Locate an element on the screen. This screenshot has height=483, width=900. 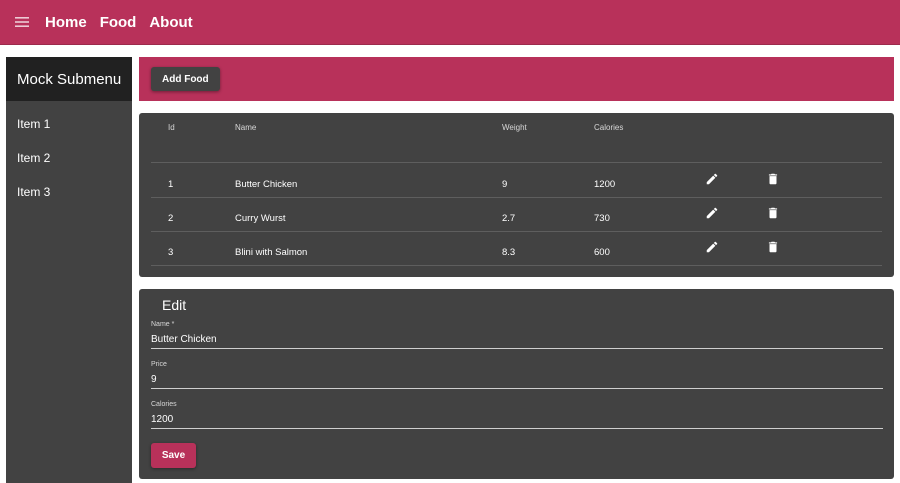
cell-name: Butter Chicken is located at coordinates (266, 184).